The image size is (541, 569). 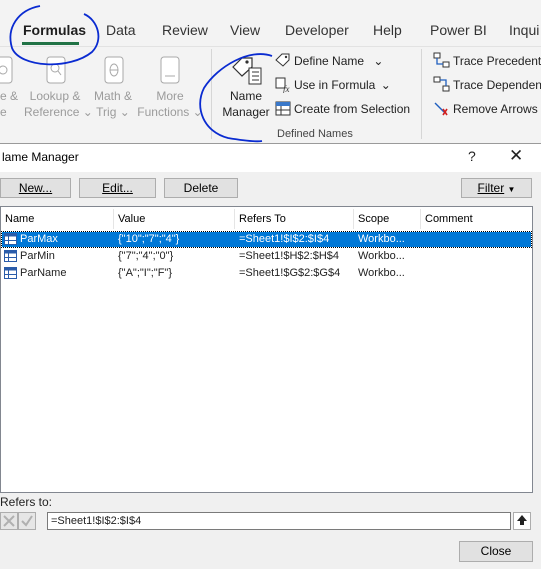 I want to click on column-header-comment: Comment, so click(x=476, y=219).